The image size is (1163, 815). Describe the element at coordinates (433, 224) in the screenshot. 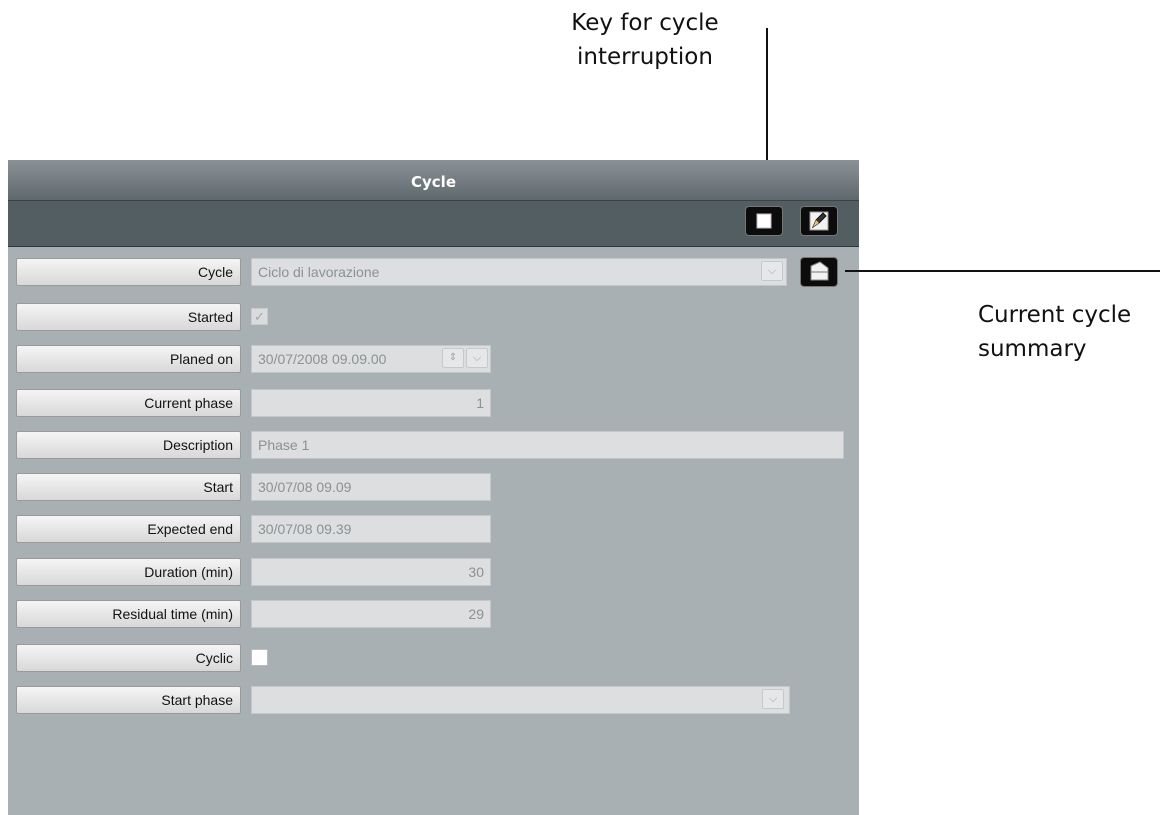

I see `panel-toolbar` at that location.